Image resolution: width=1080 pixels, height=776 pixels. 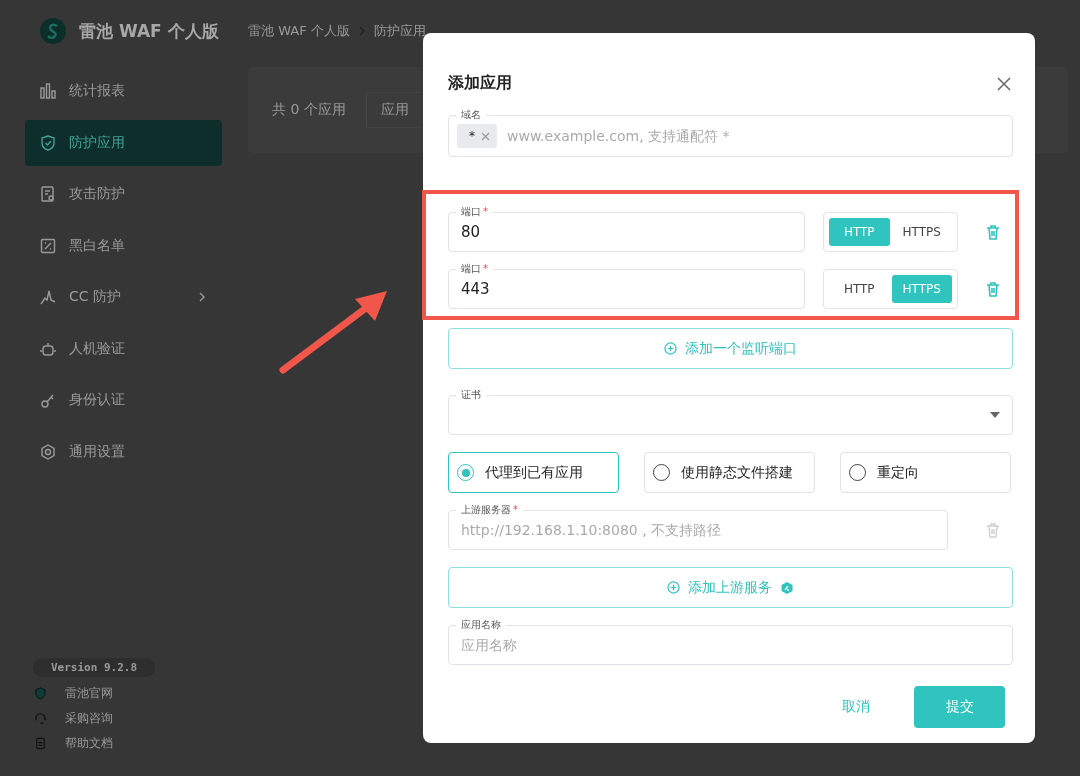 What do you see at coordinates (921, 232) in the screenshot?
I see `protocol-option: HTTPS` at bounding box center [921, 232].